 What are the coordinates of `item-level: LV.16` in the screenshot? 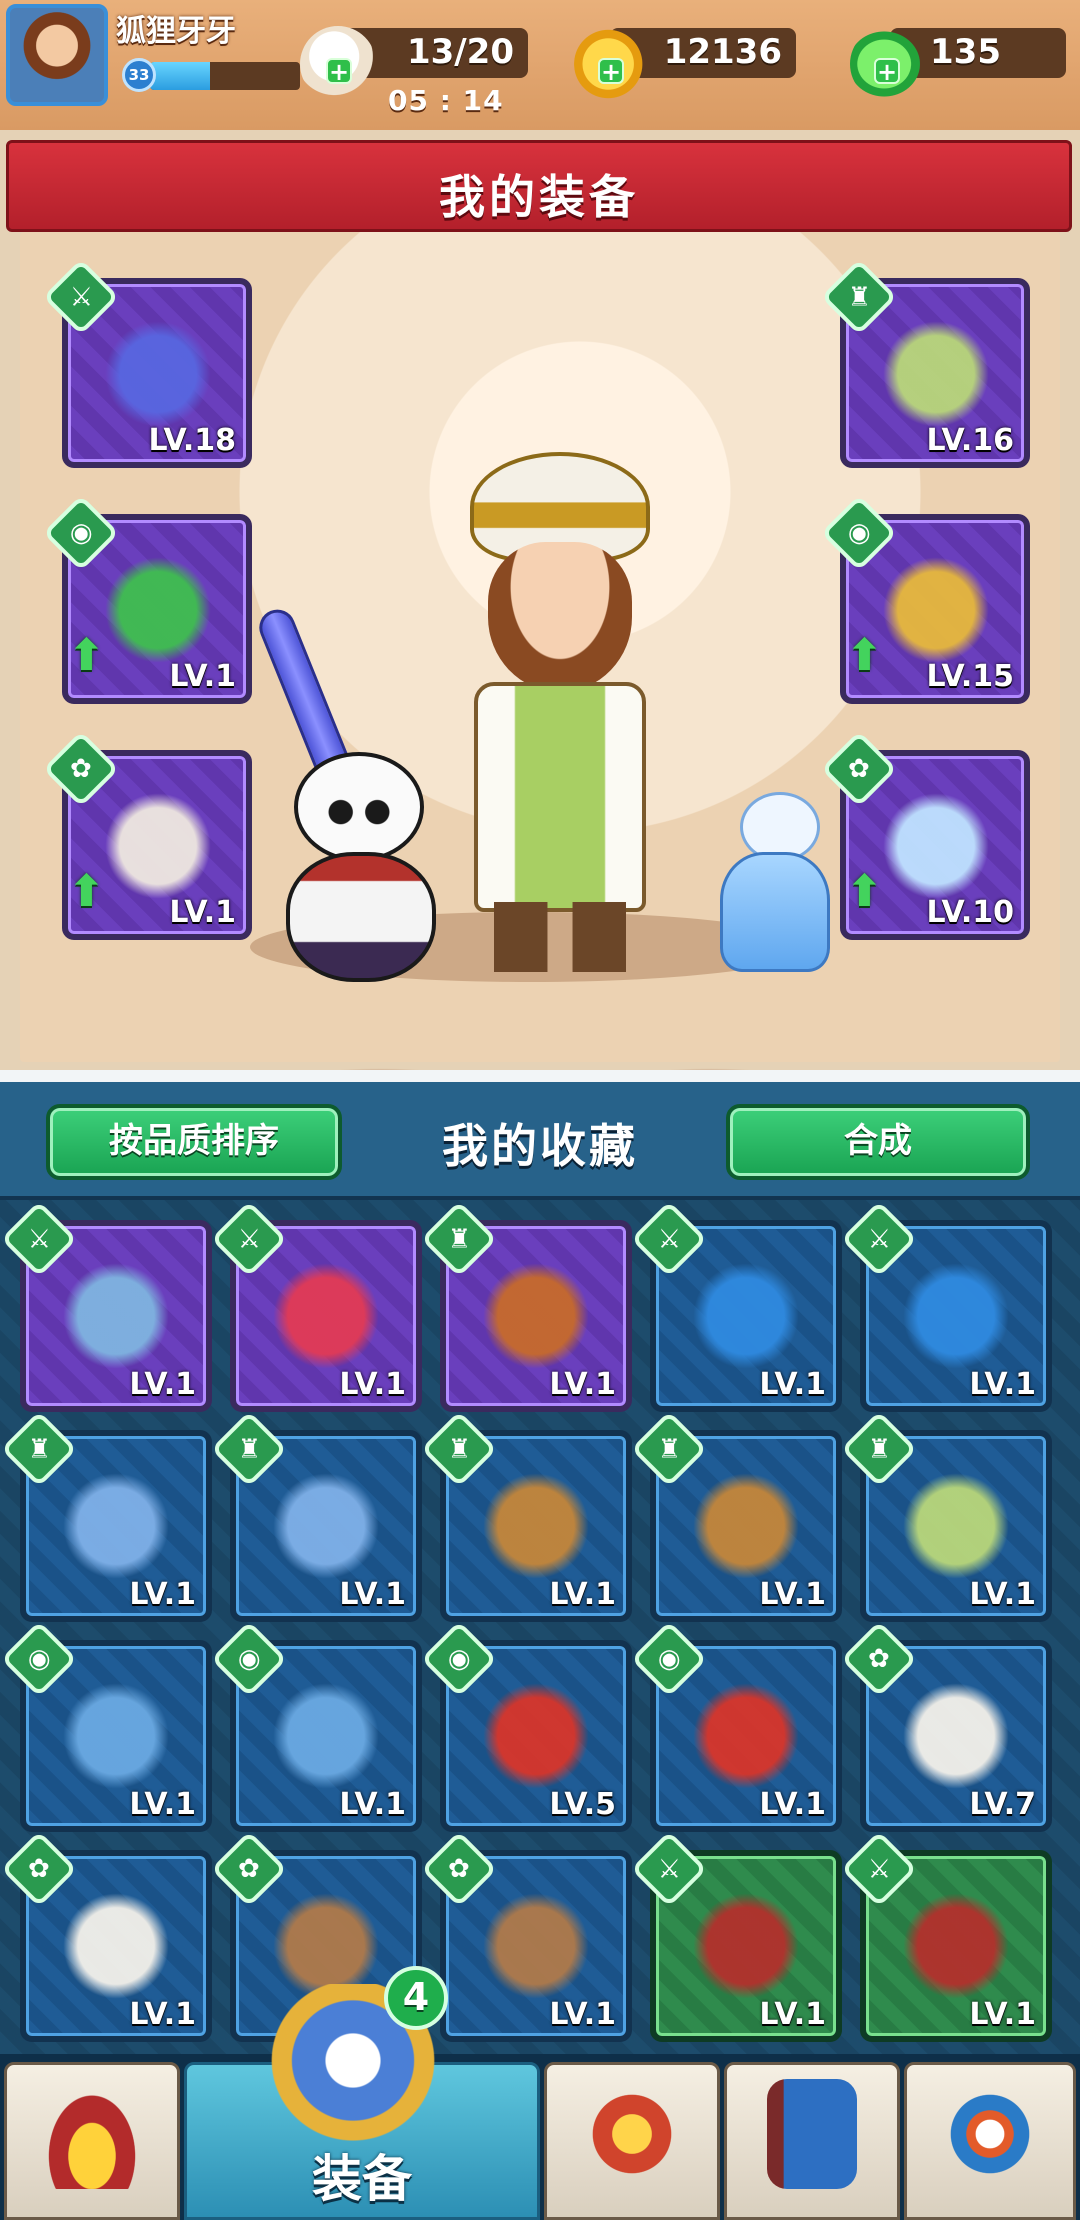 It's located at (970, 440).